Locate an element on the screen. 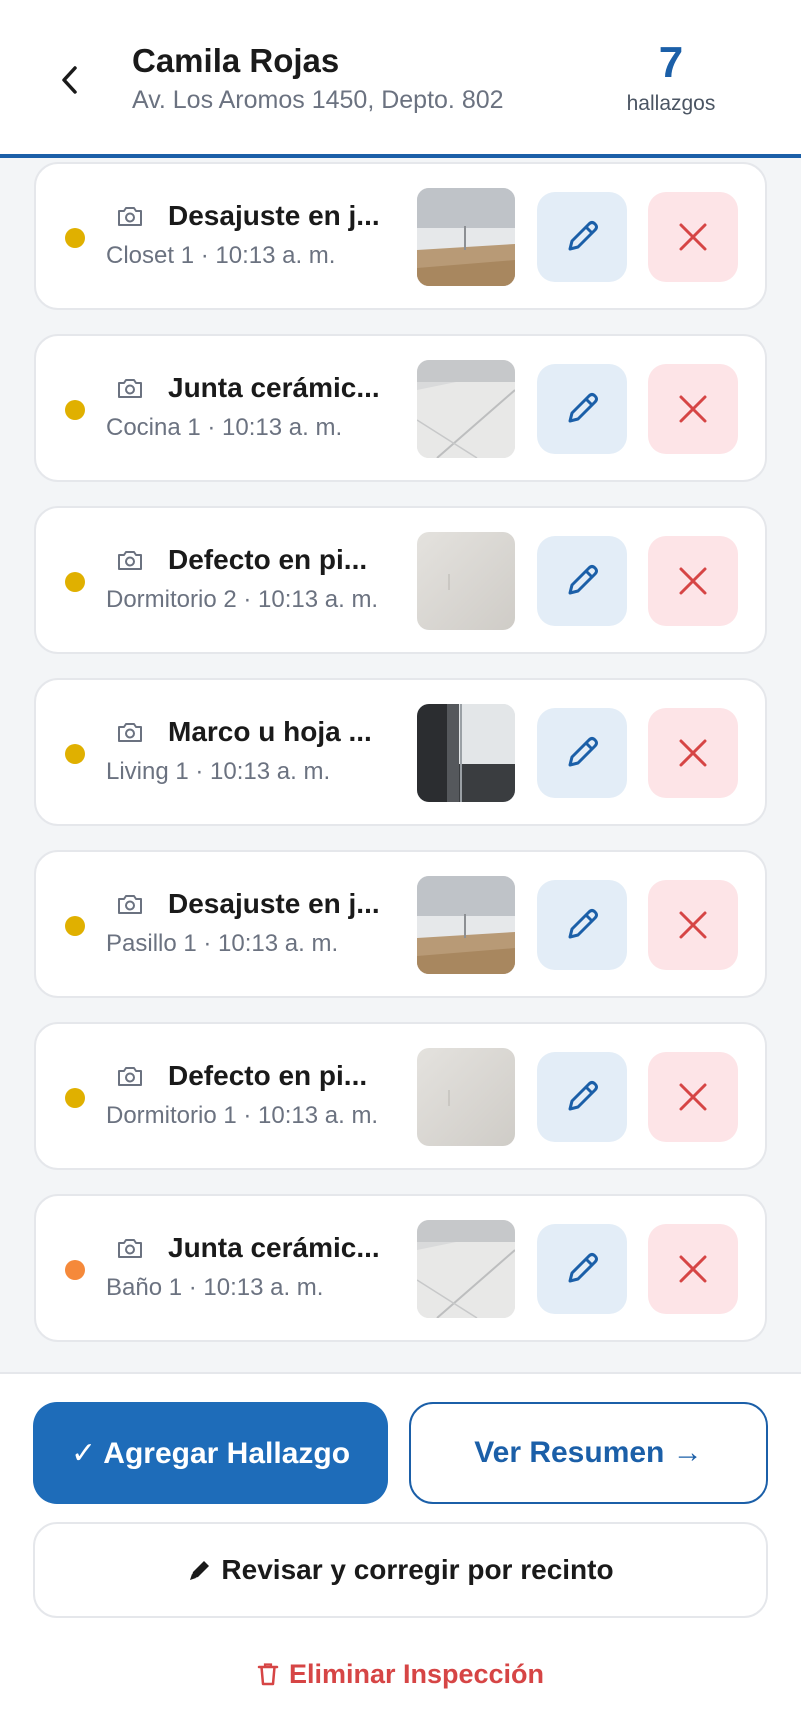 The width and height of the screenshot is (801, 1734). finding-subtitle: Baño 1 · 10:13 a. m. is located at coordinates (215, 1287).